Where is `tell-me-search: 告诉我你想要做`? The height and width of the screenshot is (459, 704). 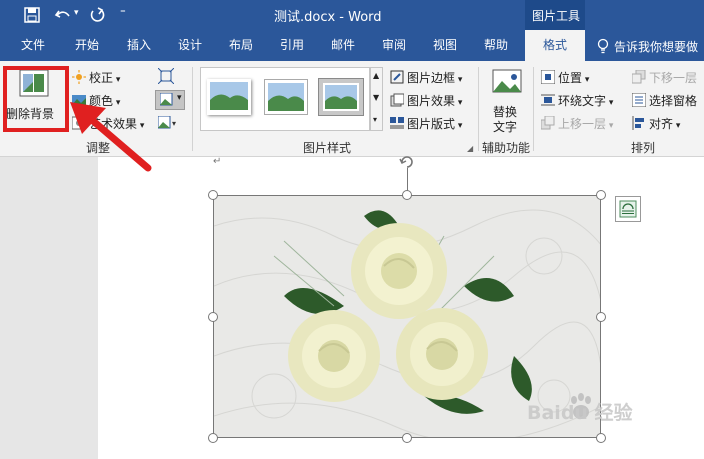
tell-me-search: 告诉我你想要做 is located at coordinates (656, 46).